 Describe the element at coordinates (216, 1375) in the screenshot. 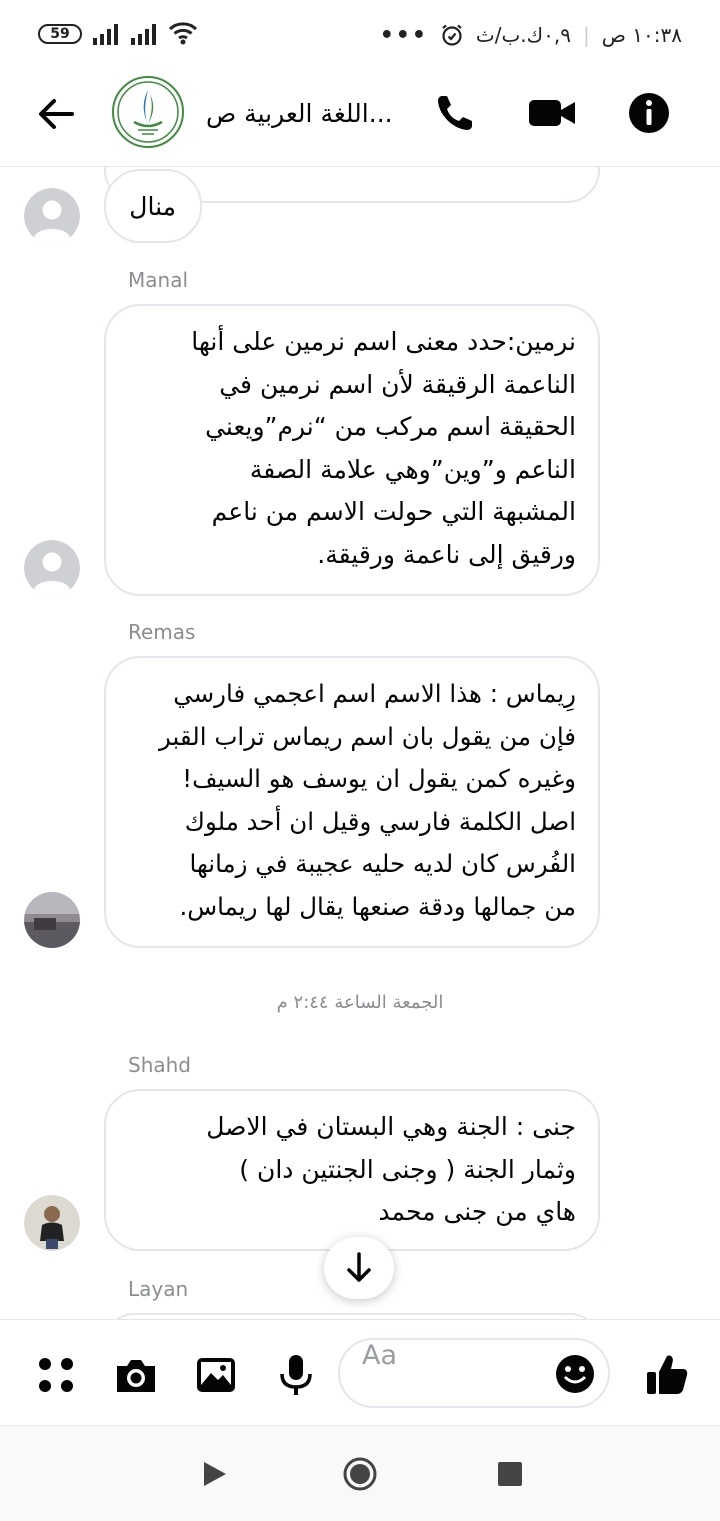

I see `image-icon` at that location.